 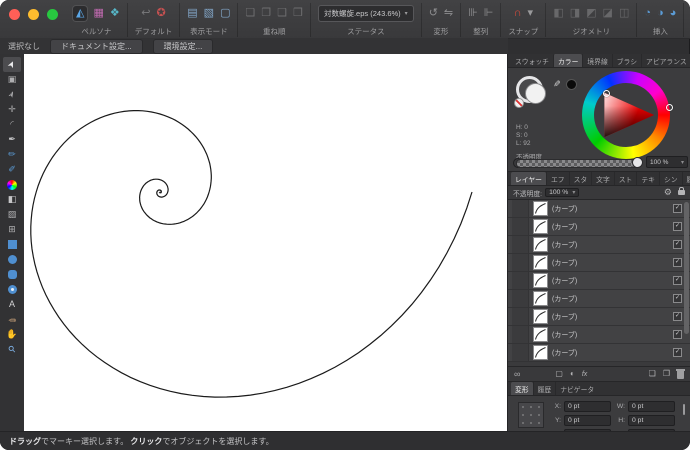 What do you see at coordinates (12, 334) in the screenshot?
I see `view-hand-tool: ✋` at bounding box center [12, 334].